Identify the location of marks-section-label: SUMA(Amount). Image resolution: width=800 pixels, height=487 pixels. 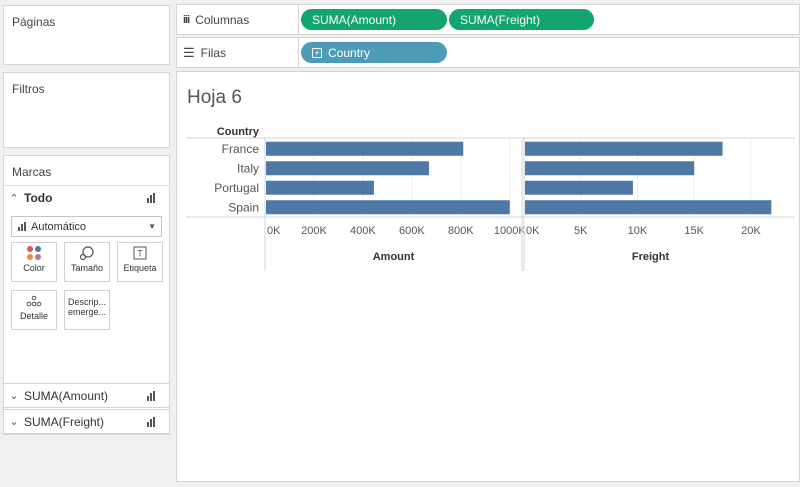
(66, 395).